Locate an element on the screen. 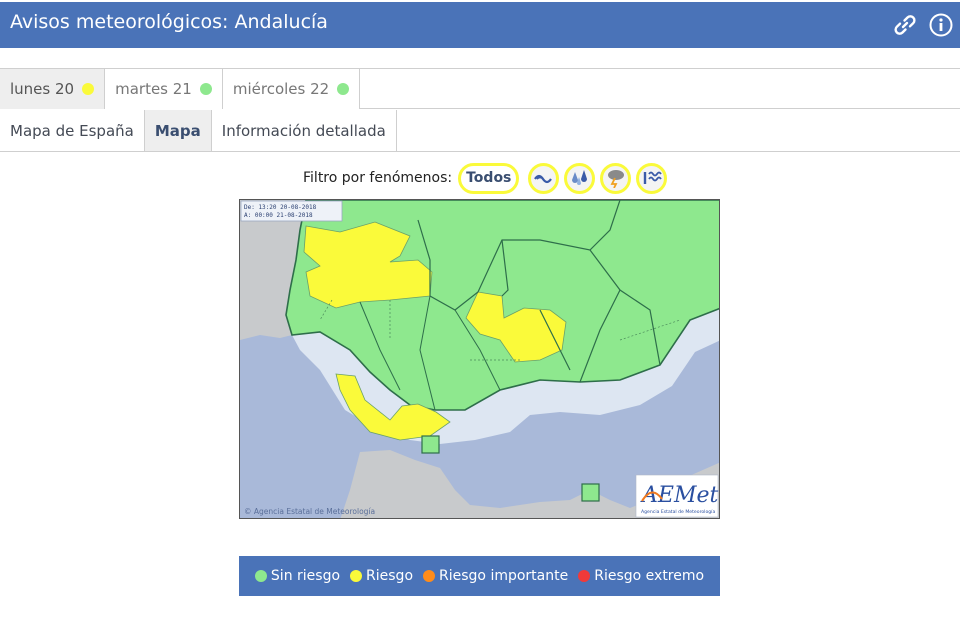 The width and height of the screenshot is (960, 621). tab-label: martes 21 is located at coordinates (153, 89).